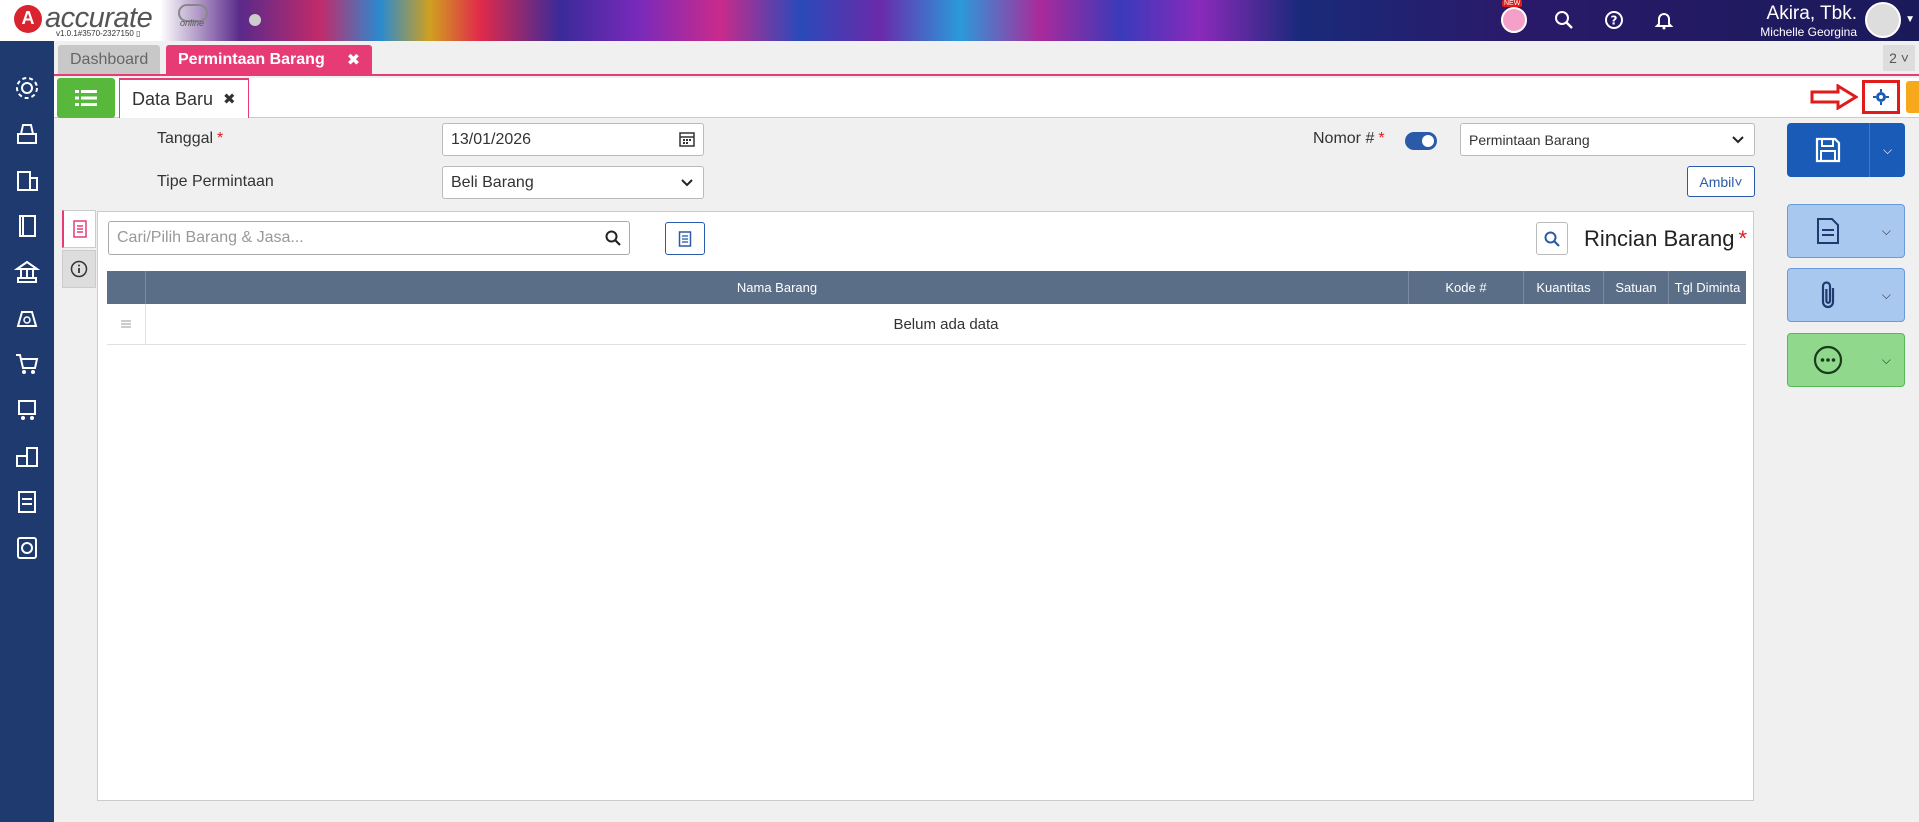  Describe the element at coordinates (1828, 231) in the screenshot. I see `print-button` at that location.